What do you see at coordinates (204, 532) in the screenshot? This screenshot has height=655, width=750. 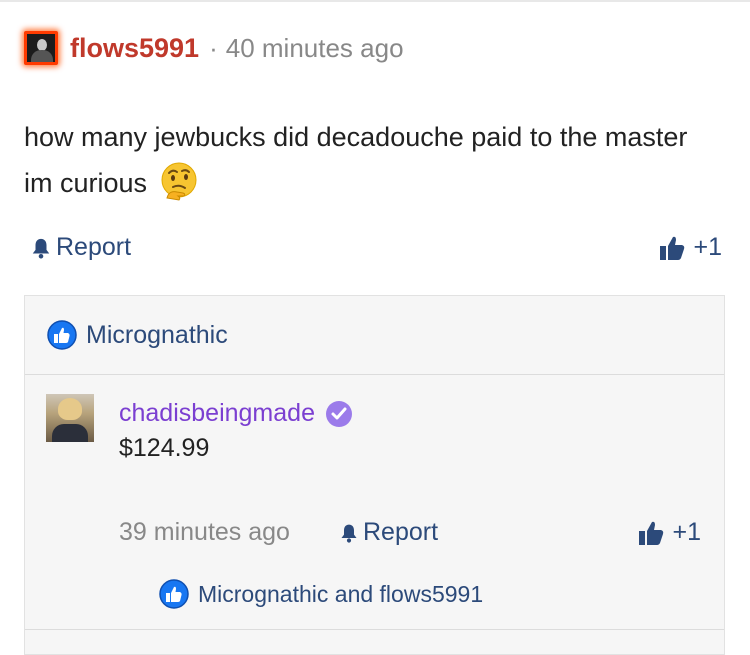 I see `reply-timestamp: 39 minutes ago` at bounding box center [204, 532].